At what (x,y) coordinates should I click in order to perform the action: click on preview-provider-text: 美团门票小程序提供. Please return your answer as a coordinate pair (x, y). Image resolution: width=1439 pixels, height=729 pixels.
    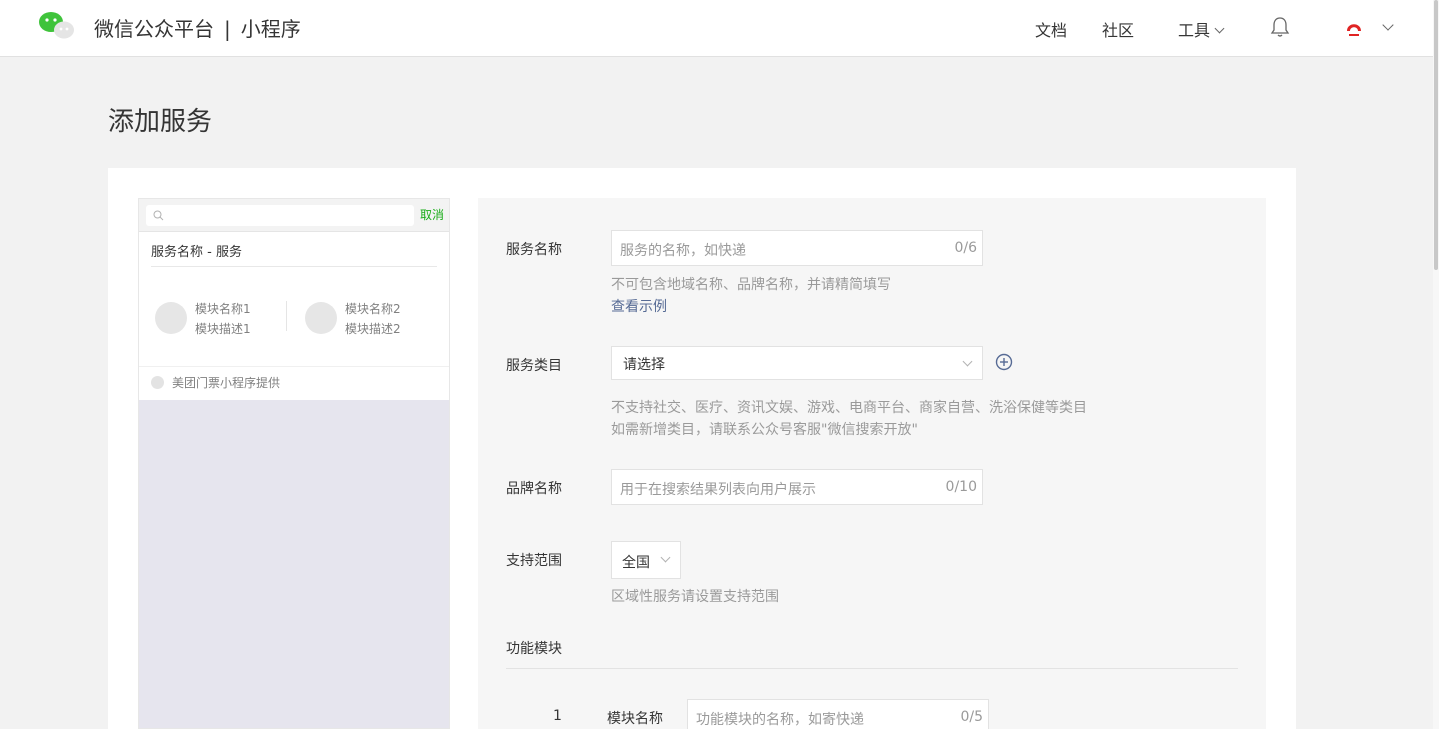
    Looking at the image, I should click on (226, 383).